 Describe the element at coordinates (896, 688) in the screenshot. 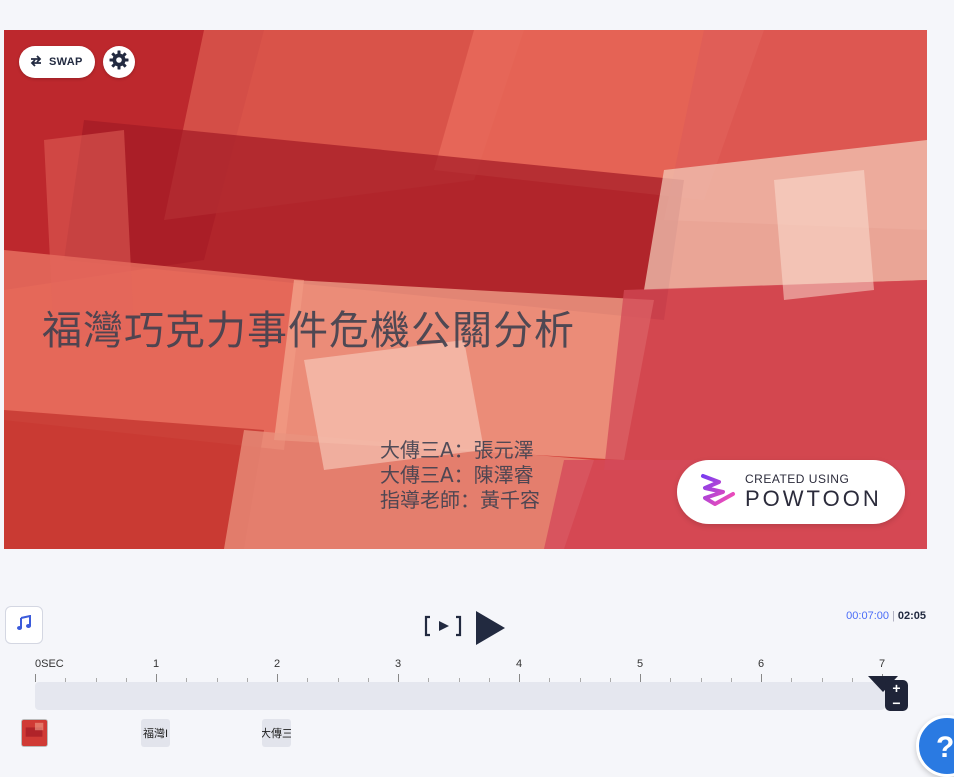

I see `zoom-in-button: +` at that location.